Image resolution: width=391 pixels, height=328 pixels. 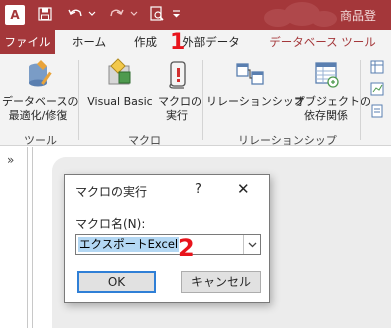 I want to click on run-macro-icon, so click(x=177, y=75).